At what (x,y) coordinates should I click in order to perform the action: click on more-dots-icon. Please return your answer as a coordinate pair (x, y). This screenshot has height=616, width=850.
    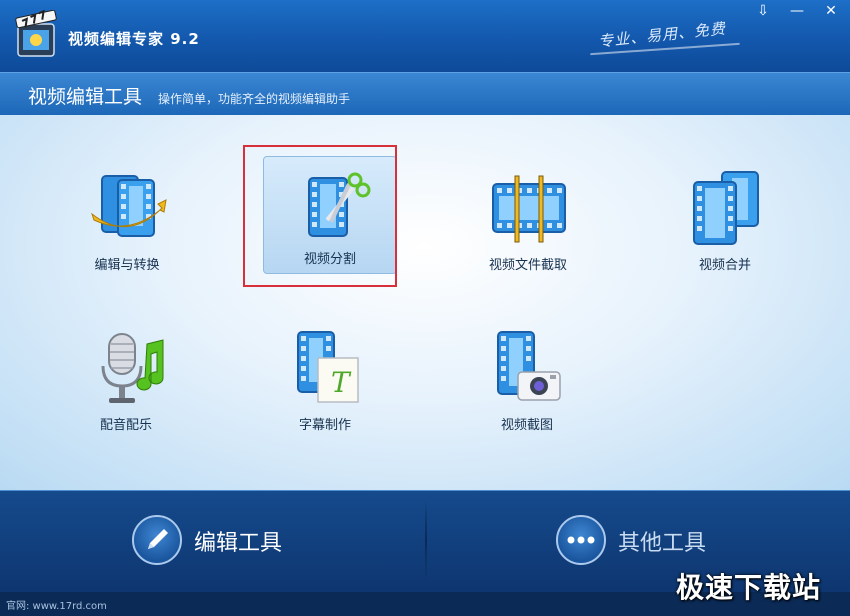
    Looking at the image, I should click on (581, 540).